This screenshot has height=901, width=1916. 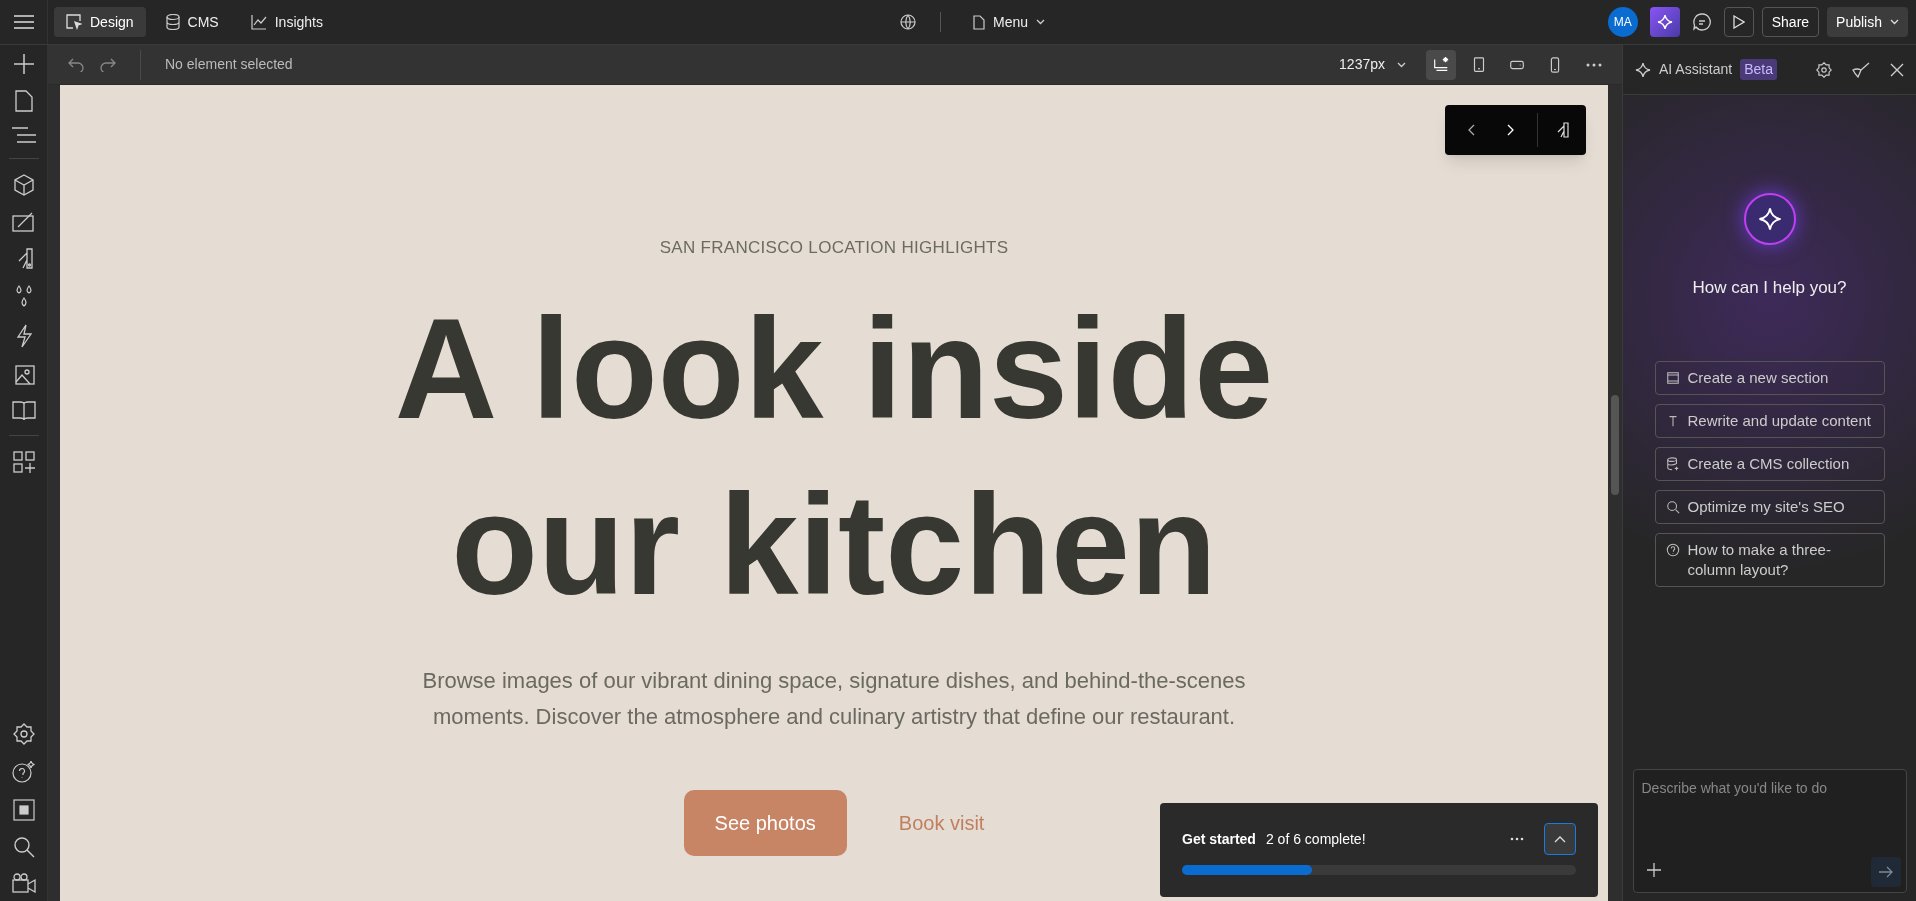 I want to click on canvas-width-dropdown: 1237px, so click(x=1372, y=64).